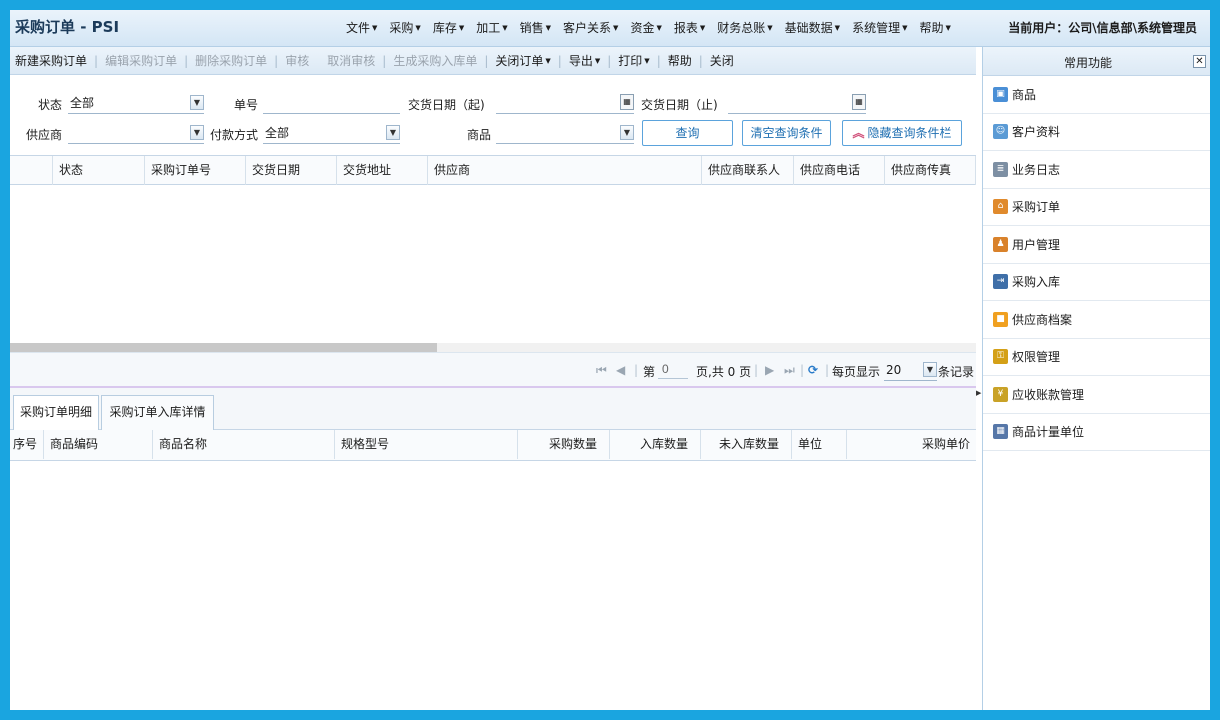 This screenshot has height=720, width=1220. Describe the element at coordinates (1096, 432) in the screenshot. I see `side-item: ▦ 商品计量单位` at that location.